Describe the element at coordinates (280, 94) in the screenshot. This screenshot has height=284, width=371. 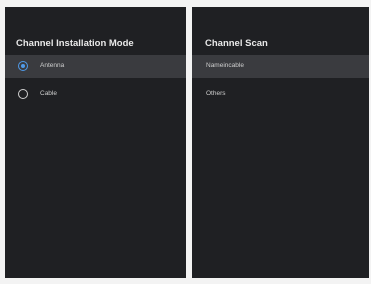
I see `option-others: Others` at that location.